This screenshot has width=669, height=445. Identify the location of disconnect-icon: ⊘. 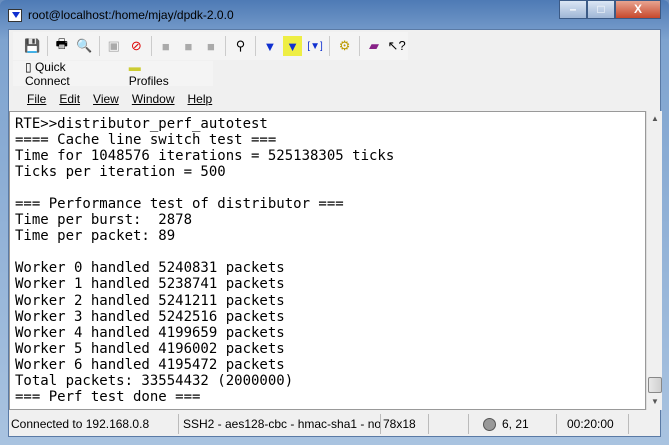
(136, 46).